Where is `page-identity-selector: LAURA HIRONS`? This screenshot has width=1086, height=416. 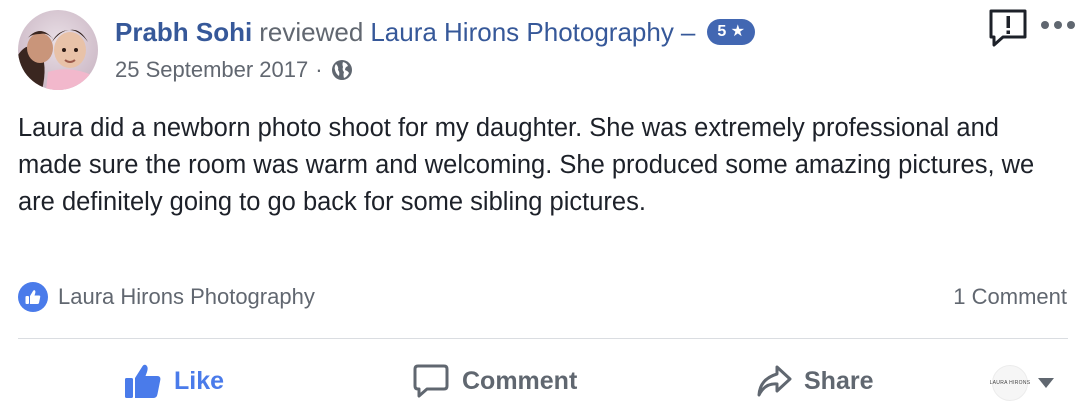 page-identity-selector: LAURA HIRONS is located at coordinates (1021, 383).